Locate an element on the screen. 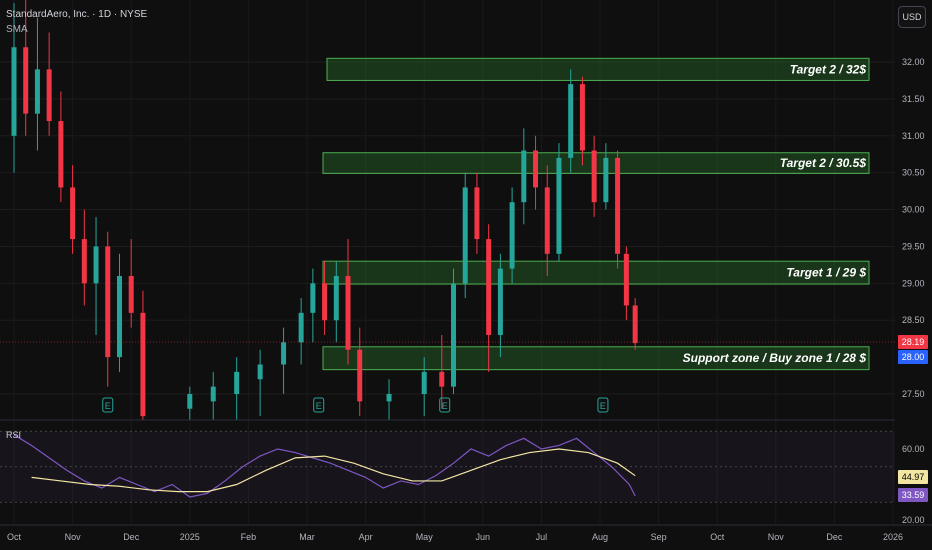  rsi-ma-tag-text: 44.97 is located at coordinates (913, 477).